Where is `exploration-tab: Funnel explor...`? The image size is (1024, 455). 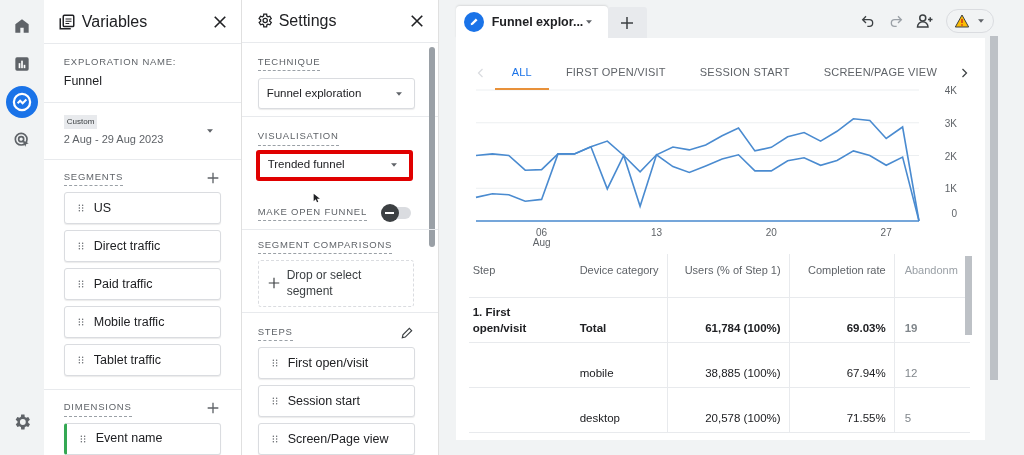 exploration-tab: Funnel explor... is located at coordinates (531, 22).